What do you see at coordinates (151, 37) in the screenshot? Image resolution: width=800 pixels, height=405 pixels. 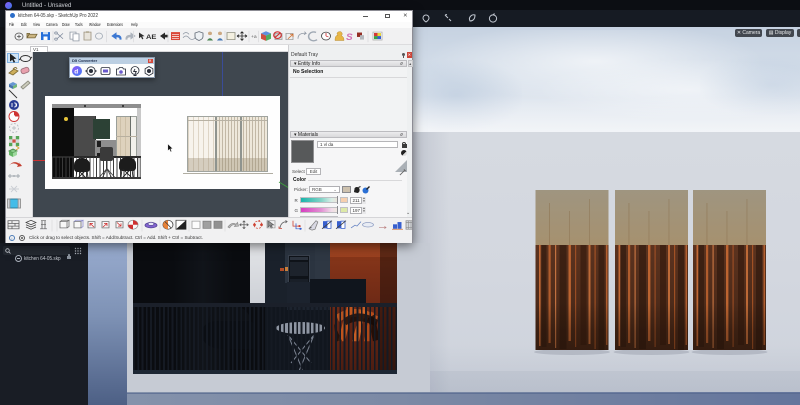 I see `svg-text: AE` at bounding box center [151, 37].